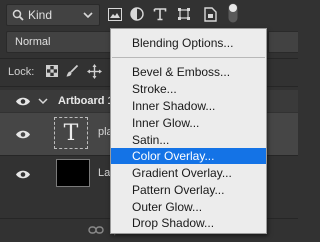 This screenshot has height=242, width=320. I want to click on shape-filter-icon, so click(184, 14).